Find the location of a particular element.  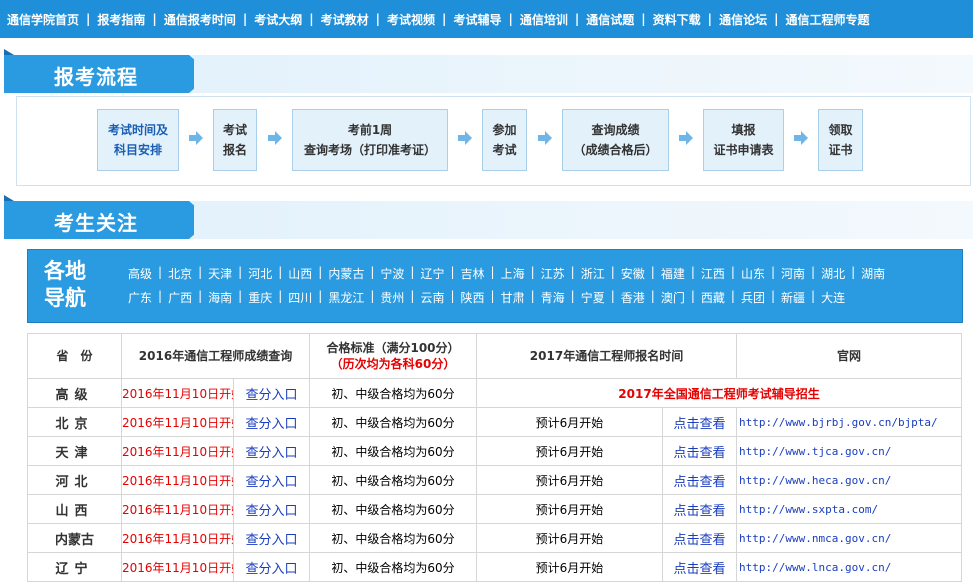

flow-step: 考试时间及 科目安排 is located at coordinates (138, 140).